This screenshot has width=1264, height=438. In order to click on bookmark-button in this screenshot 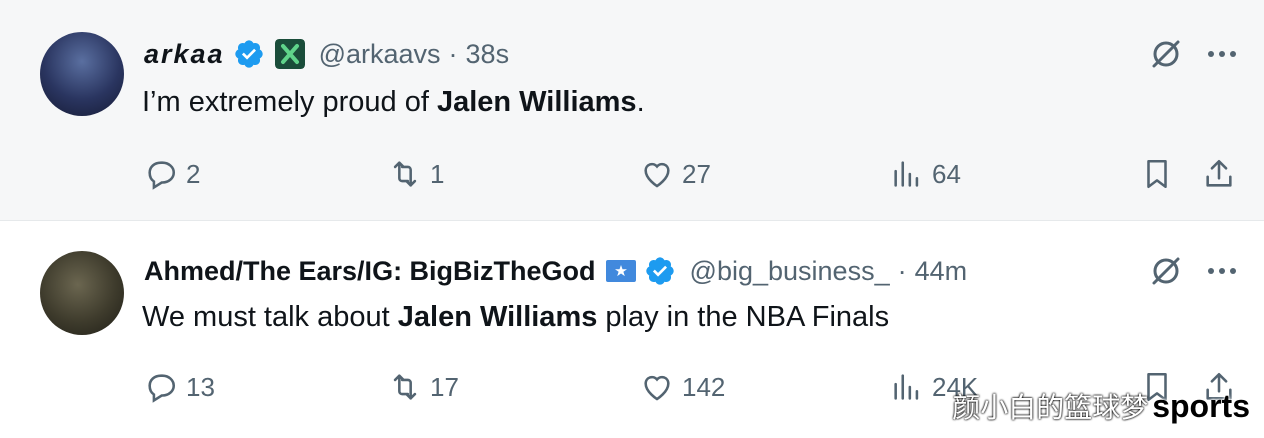, I will do `click(1157, 174)`.